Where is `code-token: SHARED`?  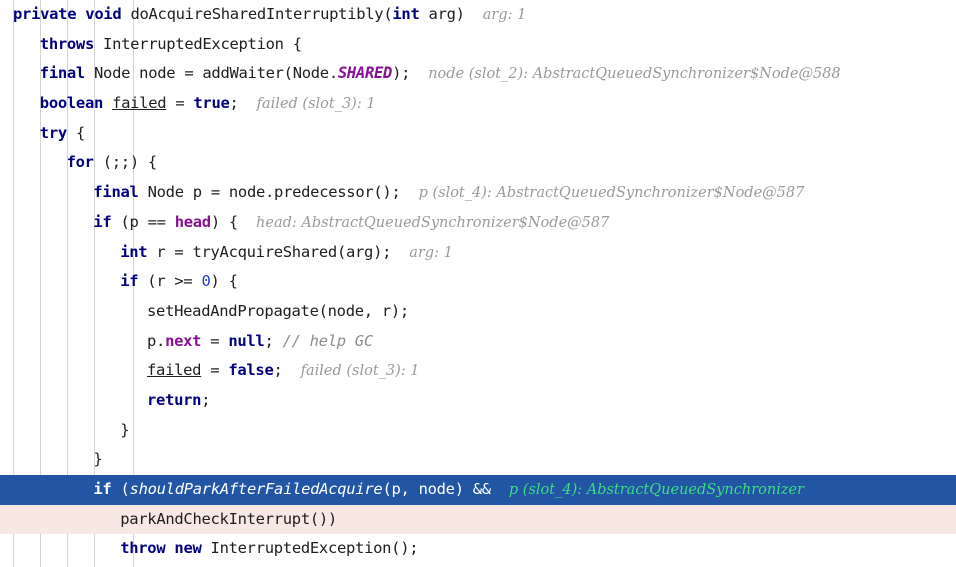 code-token: SHARED is located at coordinates (365, 73).